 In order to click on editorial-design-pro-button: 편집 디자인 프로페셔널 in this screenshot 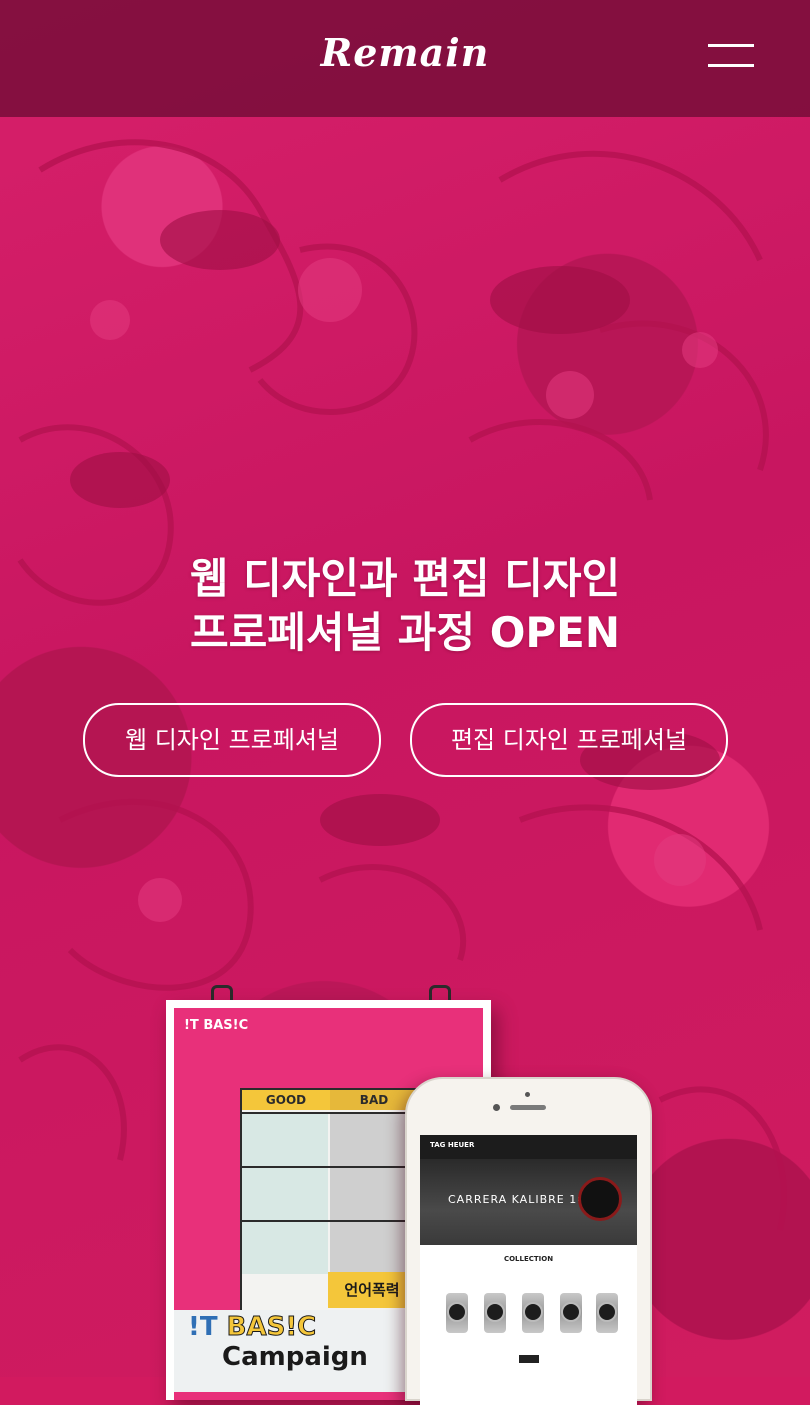, I will do `click(569, 740)`.